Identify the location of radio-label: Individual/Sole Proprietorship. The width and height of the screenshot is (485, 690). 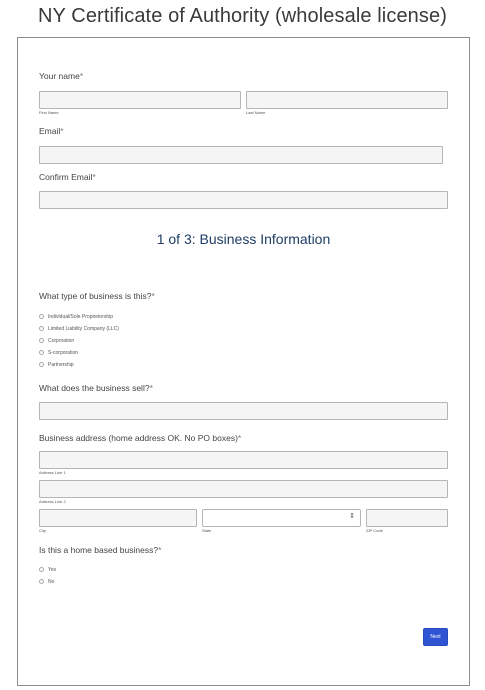
(81, 316).